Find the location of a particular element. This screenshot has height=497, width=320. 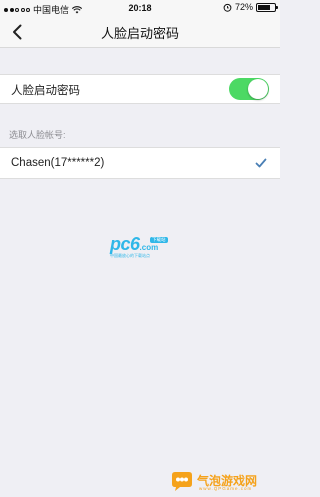

pc6-logo-domain: .com is located at coordinates (149, 247).